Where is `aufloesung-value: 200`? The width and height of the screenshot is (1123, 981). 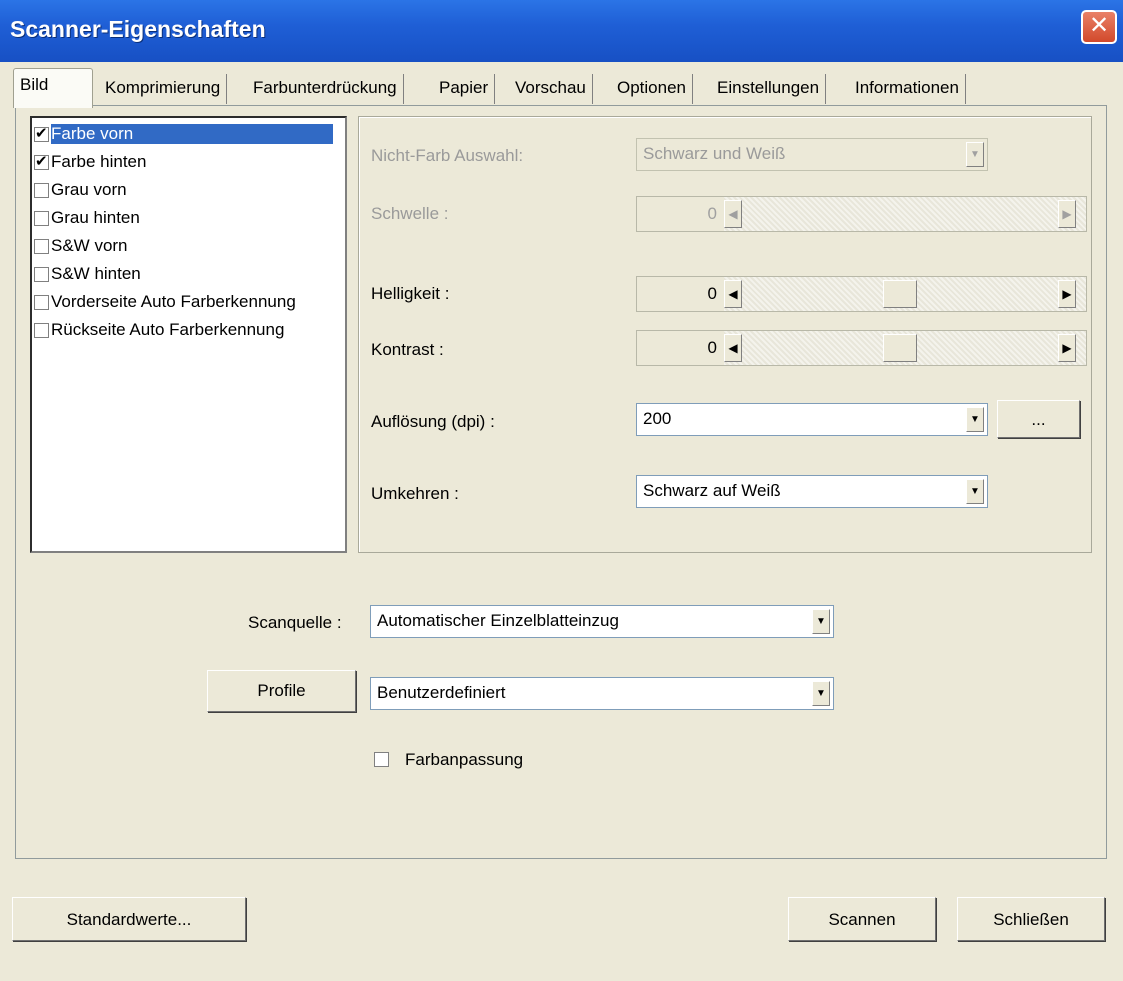
aufloesung-value: 200 is located at coordinates (657, 418).